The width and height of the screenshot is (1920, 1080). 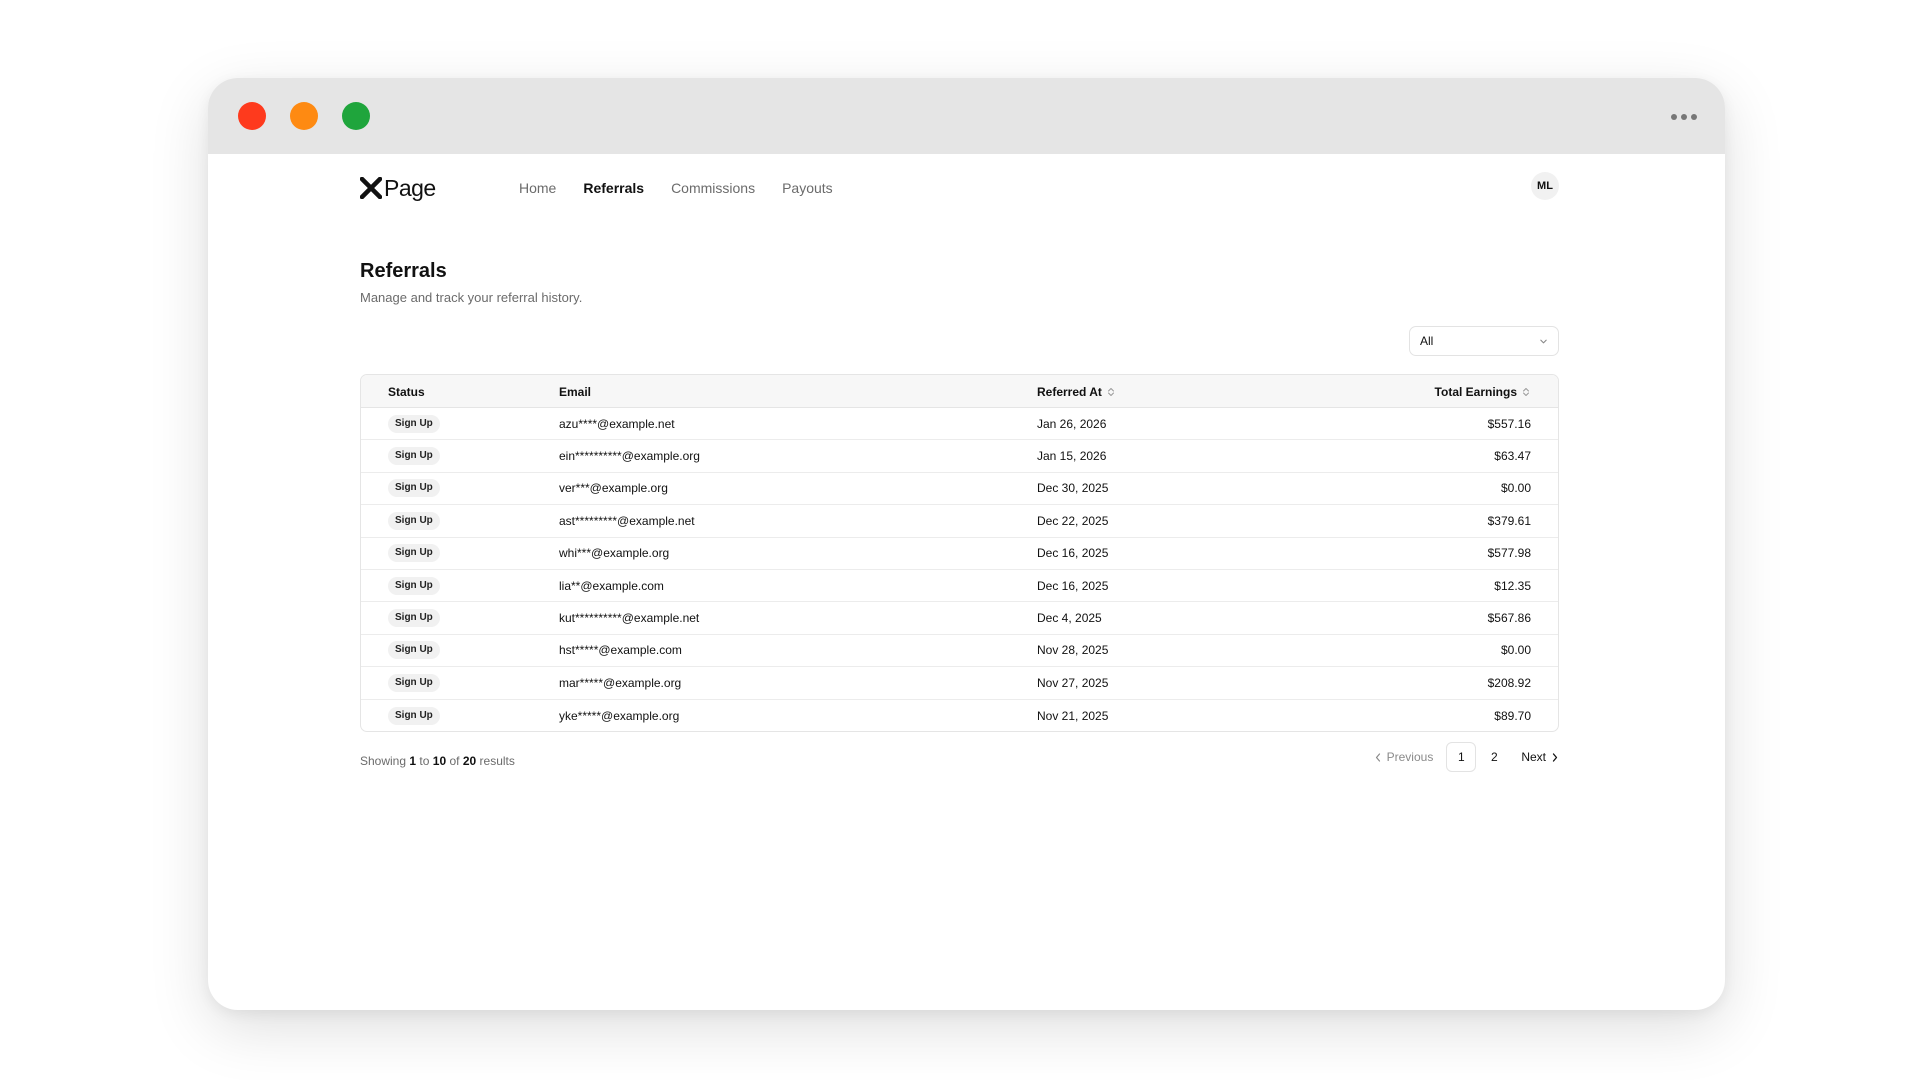 I want to click on previous-page-button: Previous, so click(x=1404, y=757).